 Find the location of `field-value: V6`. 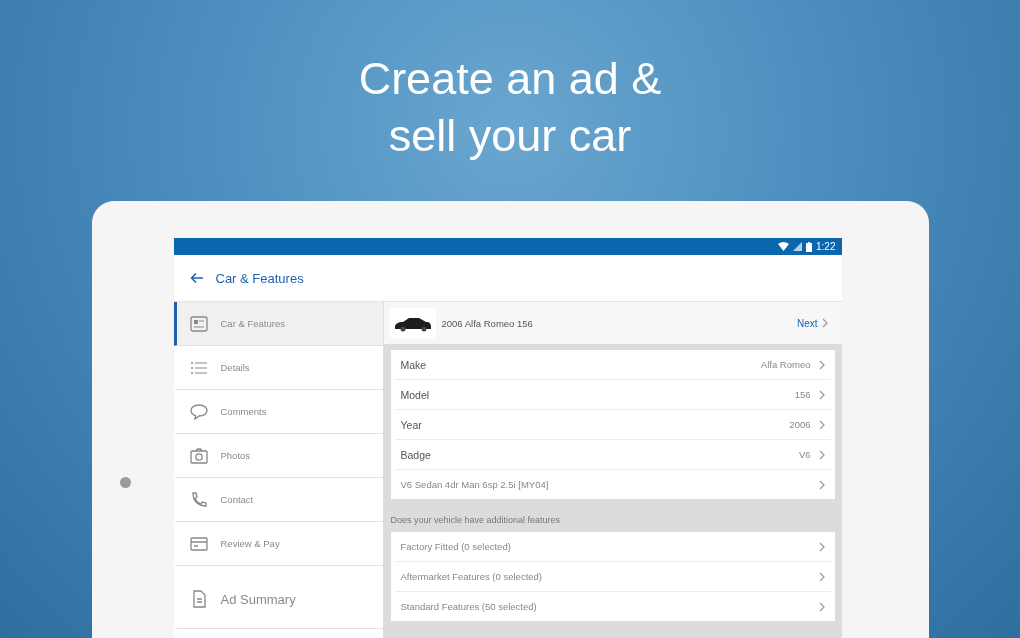

field-value: V6 is located at coordinates (804, 454).